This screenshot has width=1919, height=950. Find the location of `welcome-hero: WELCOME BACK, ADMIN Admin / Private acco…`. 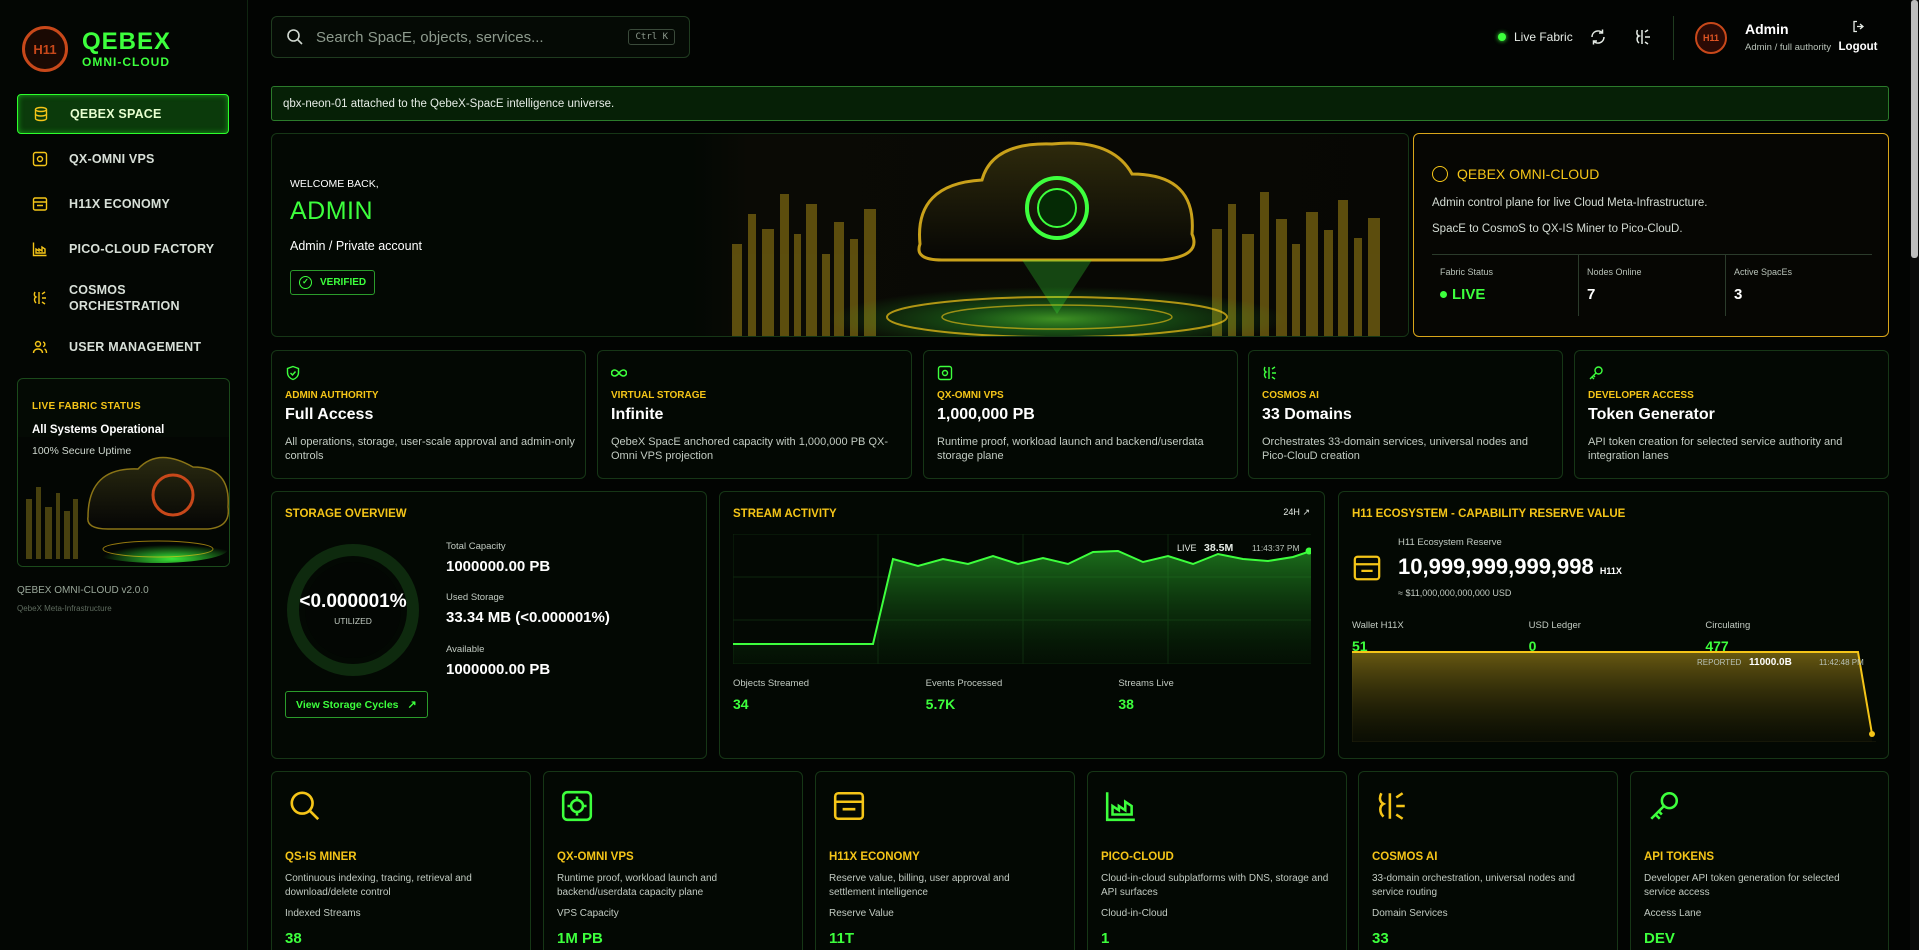

welcome-hero: WELCOME BACK, ADMIN Admin / Private acco… is located at coordinates (840, 235).